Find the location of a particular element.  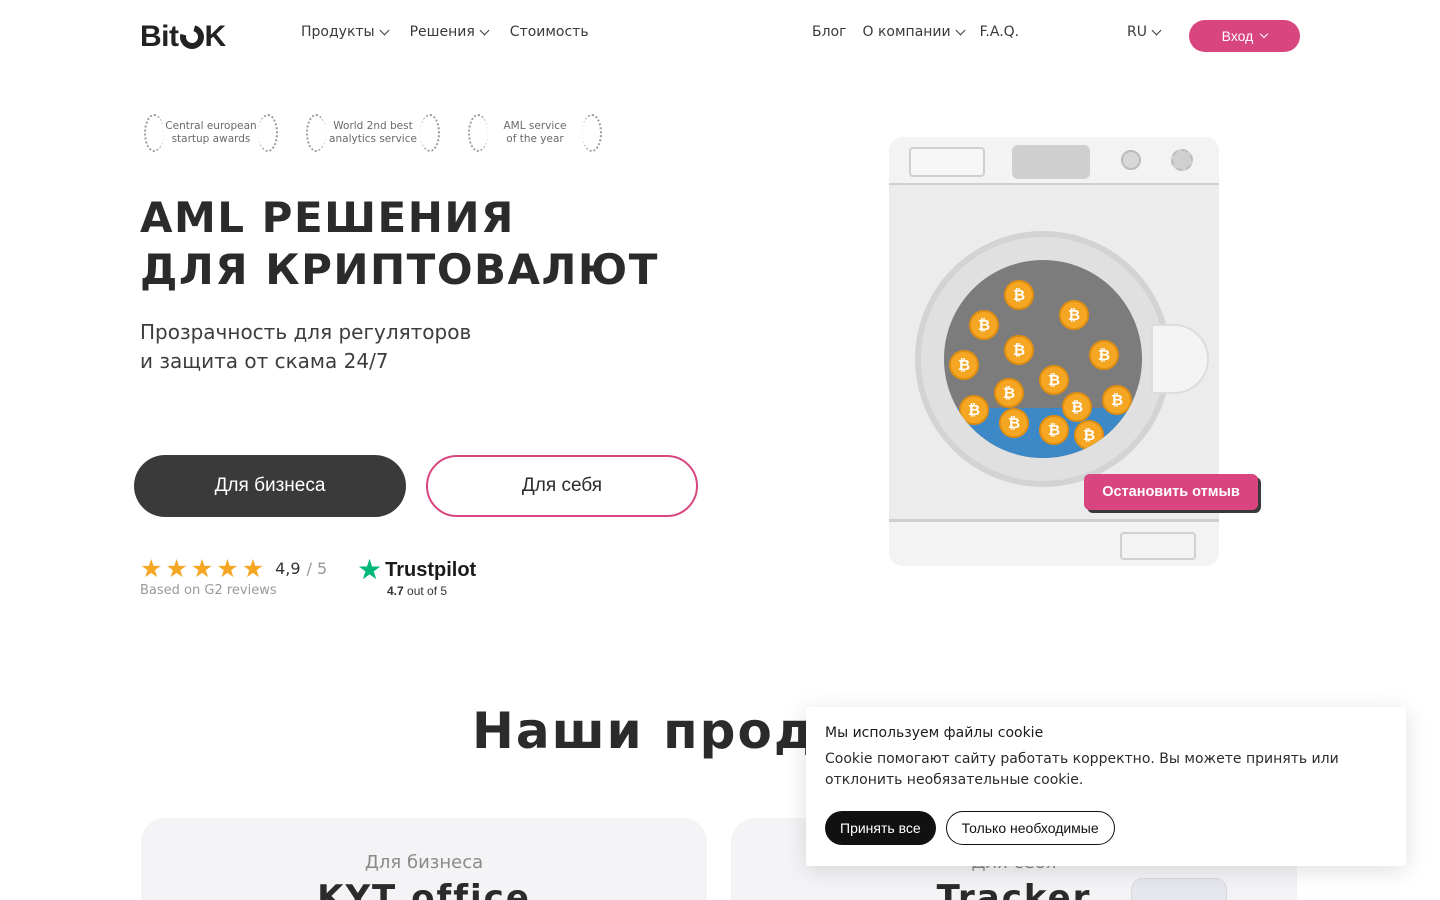

award-line1: Central european is located at coordinates (211, 126).